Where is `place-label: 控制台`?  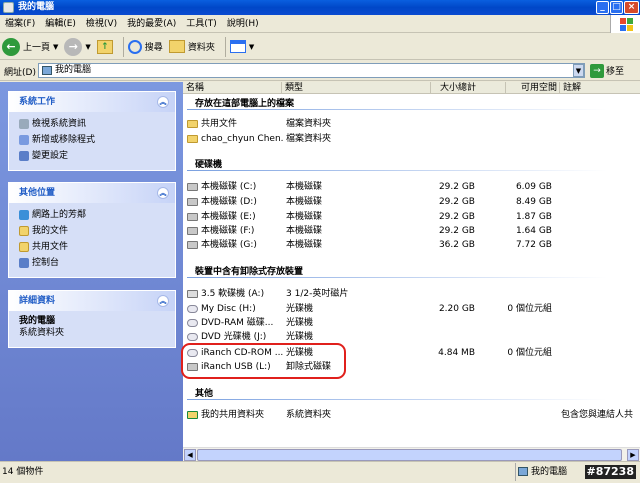
place-label: 控制台 is located at coordinates (46, 263).